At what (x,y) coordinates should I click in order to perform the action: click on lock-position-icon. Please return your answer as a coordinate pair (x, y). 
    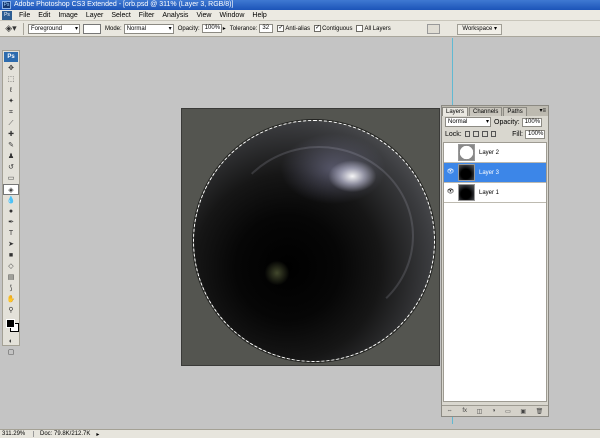
    Looking at the image, I should click on (484, 134).